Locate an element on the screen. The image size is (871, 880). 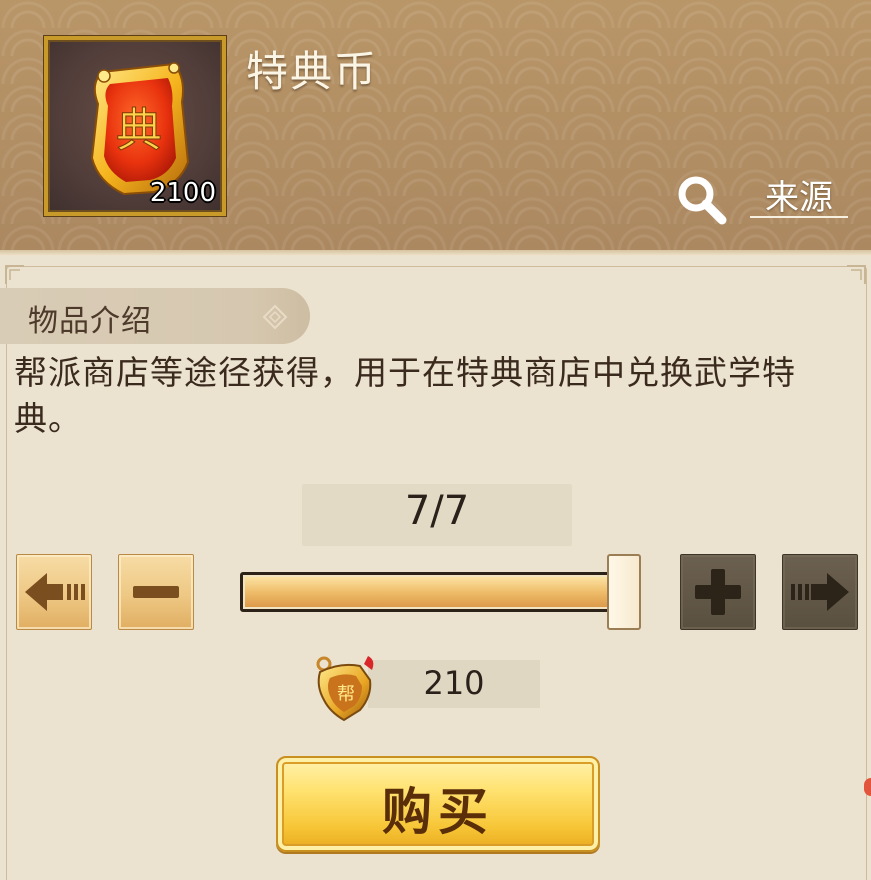
arrow-left-end-icon is located at coordinates (55, 592).